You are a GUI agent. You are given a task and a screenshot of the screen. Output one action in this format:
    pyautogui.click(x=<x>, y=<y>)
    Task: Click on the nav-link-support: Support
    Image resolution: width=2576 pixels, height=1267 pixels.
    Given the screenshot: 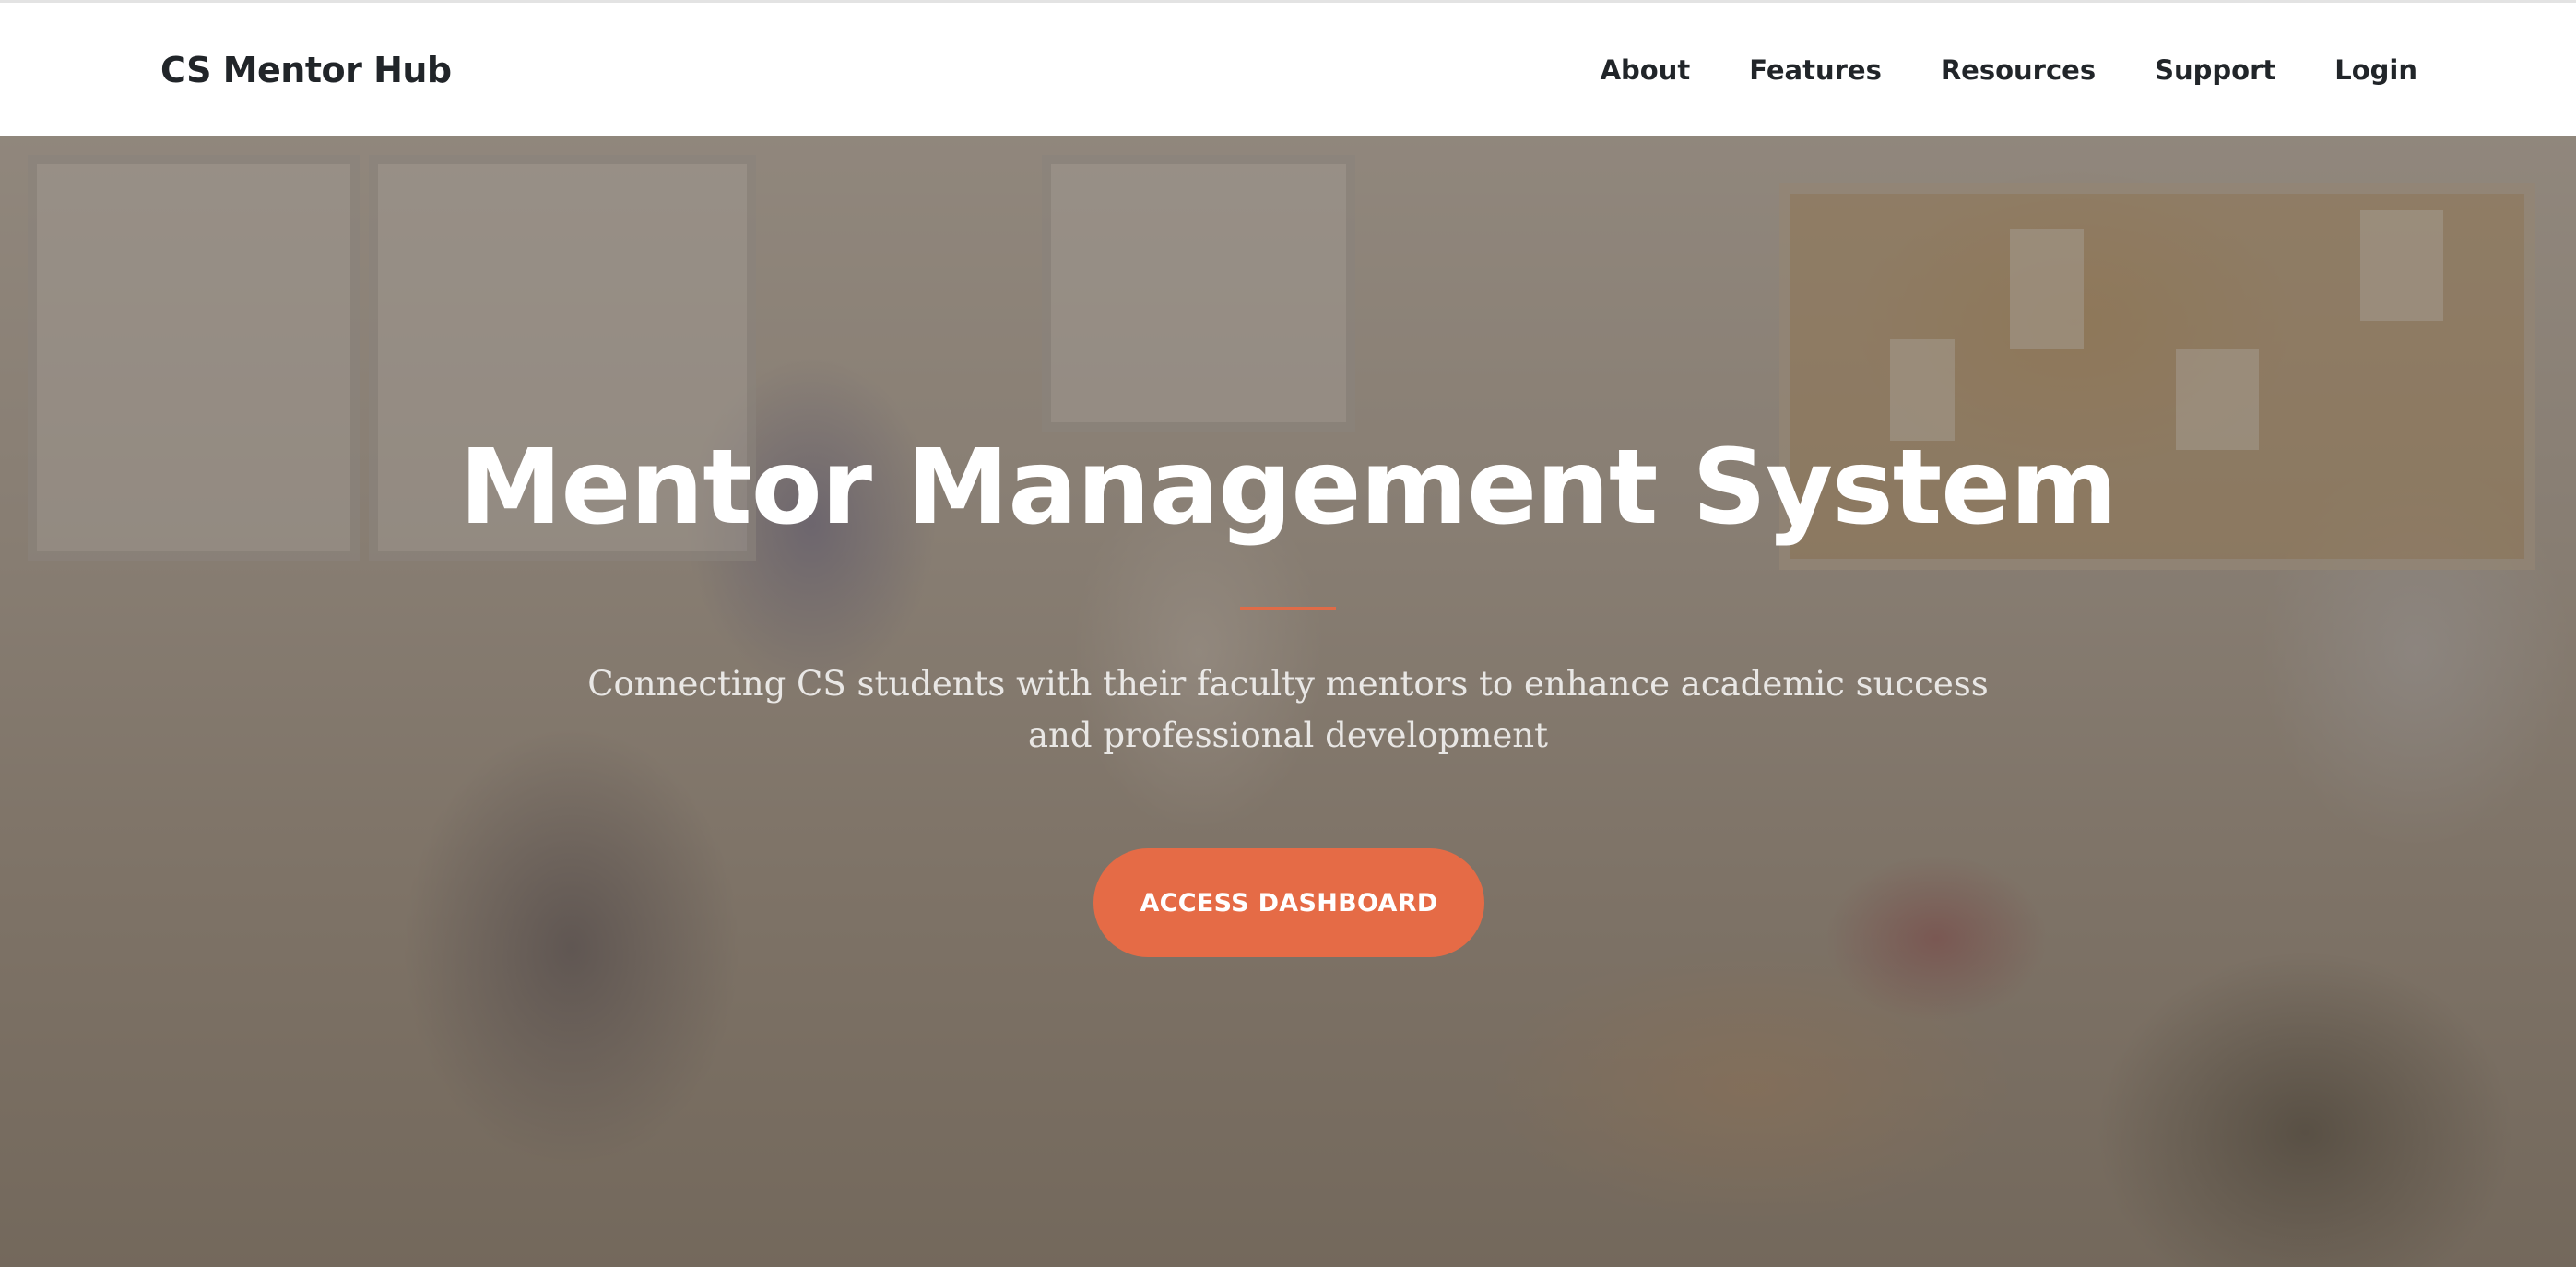 What is the action you would take?
    pyautogui.click(x=2215, y=70)
    